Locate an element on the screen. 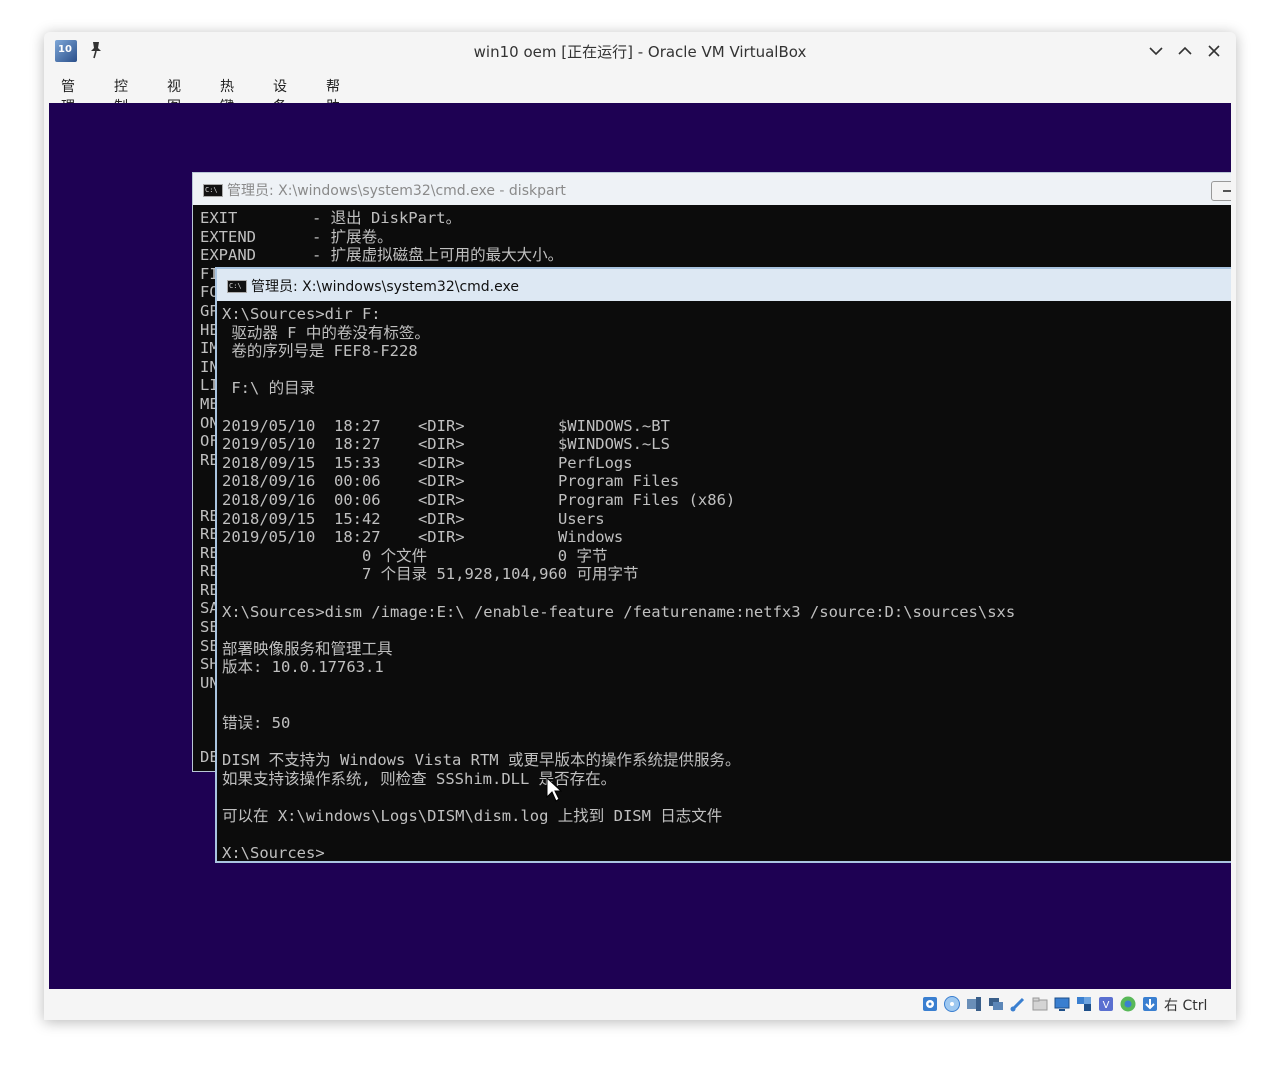  hard-disk-icon is located at coordinates (930, 1004).